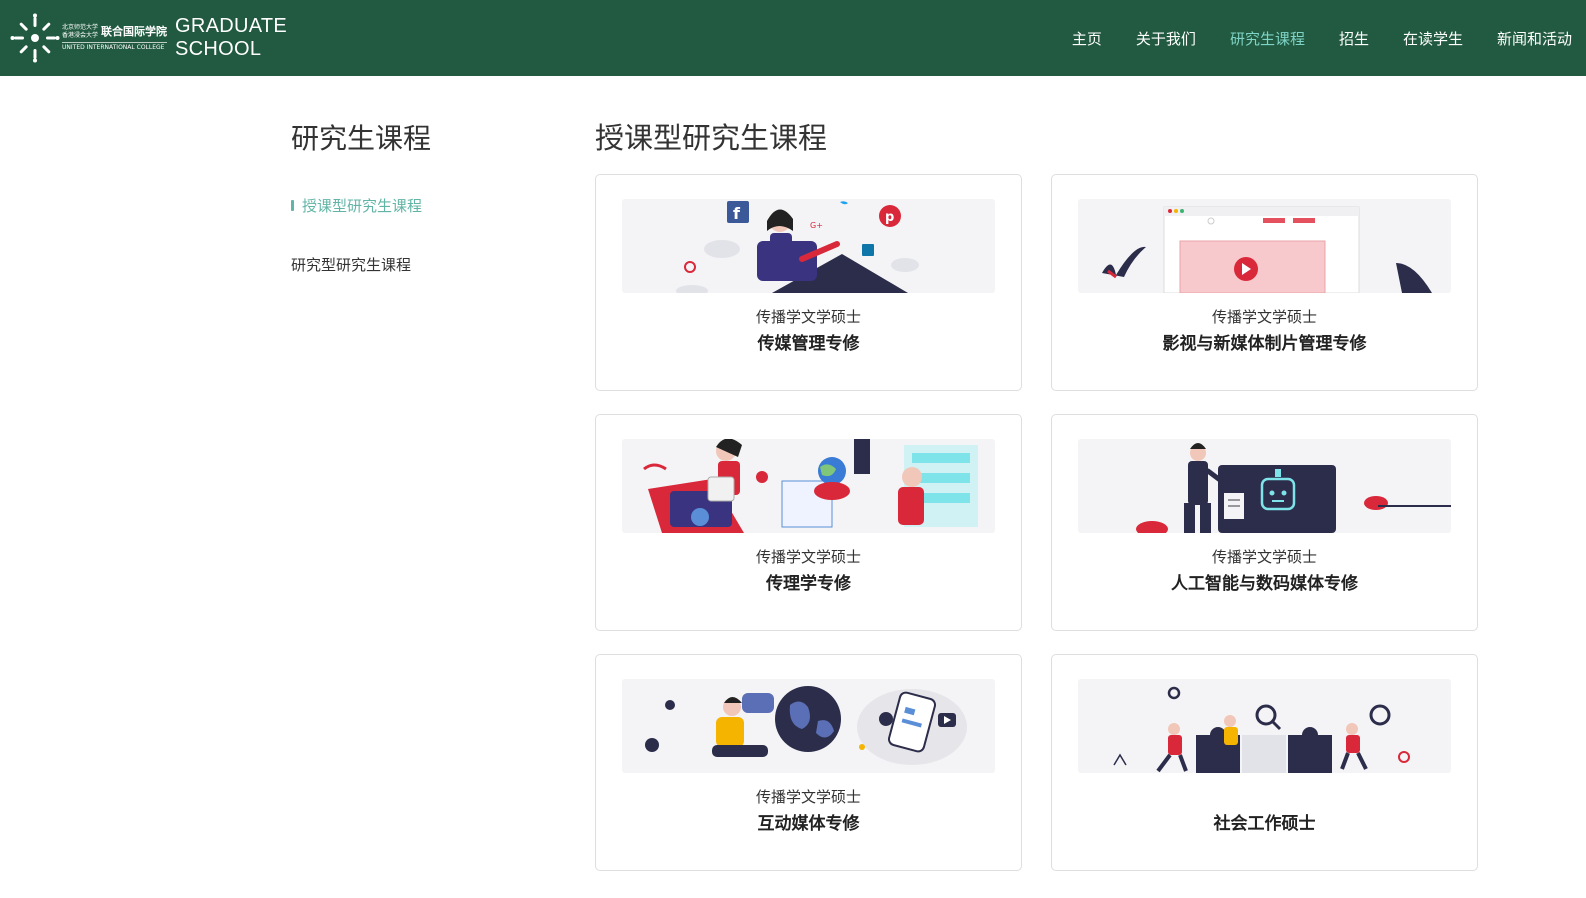 Image resolution: width=1586 pixels, height=898 pixels. Describe the element at coordinates (134, 31) in the screenshot. I see `logo-college-name: 联合国际学院` at that location.